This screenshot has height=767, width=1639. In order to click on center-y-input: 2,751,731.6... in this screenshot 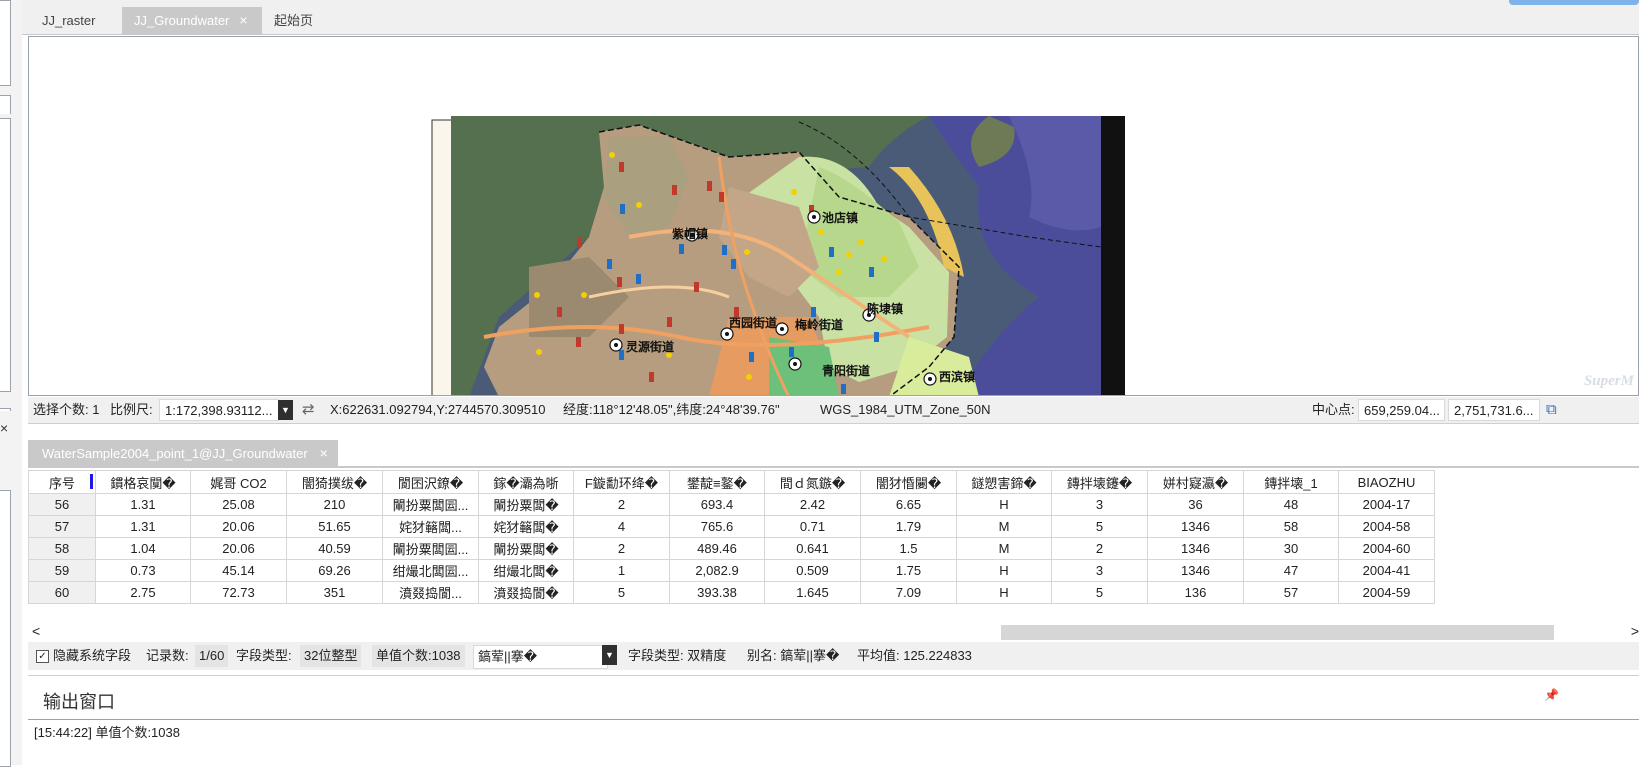, I will do `click(1494, 410)`.